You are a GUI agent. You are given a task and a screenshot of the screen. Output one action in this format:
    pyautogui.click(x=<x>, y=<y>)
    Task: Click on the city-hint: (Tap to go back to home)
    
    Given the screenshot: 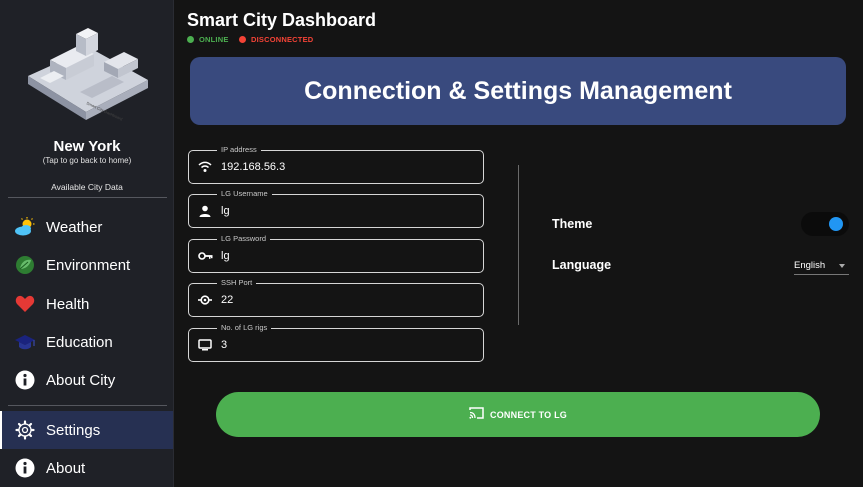 What is the action you would take?
    pyautogui.click(x=87, y=160)
    